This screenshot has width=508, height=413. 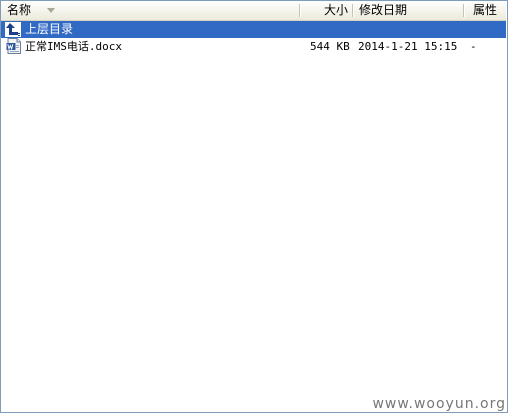 I want to click on up-arrow-icon, so click(x=13, y=29).